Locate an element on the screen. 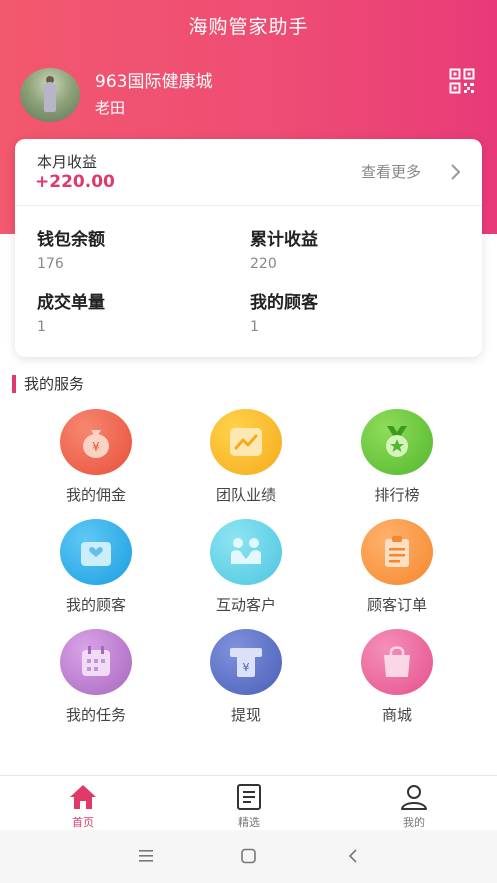 The image size is (497, 883). system-navigation-bar is located at coordinates (248, 856).